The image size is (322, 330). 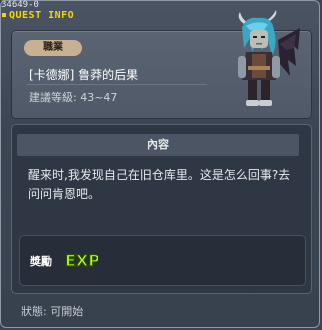 What do you see at coordinates (117, 84) in the screenshot?
I see `summary-divider` at bounding box center [117, 84].